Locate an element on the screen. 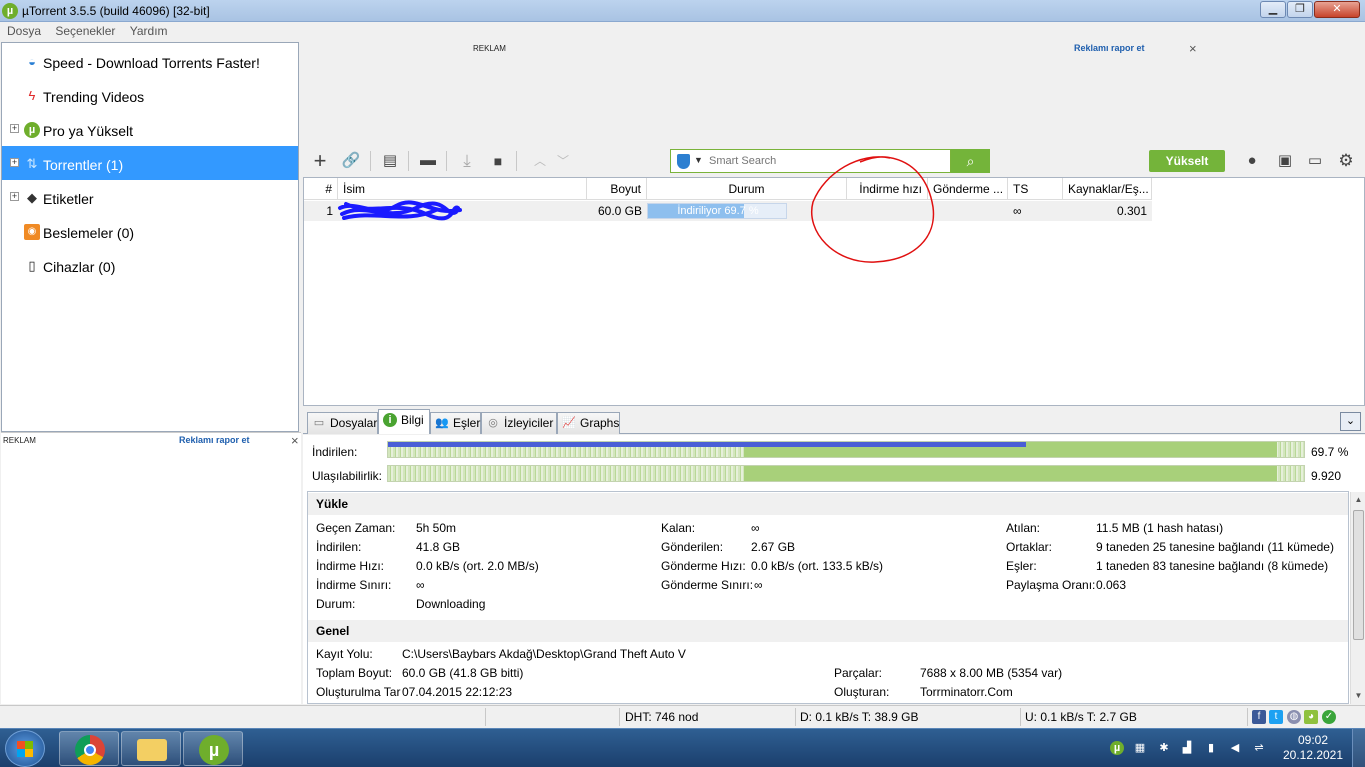  info-scrollbar: ▲ ▼ is located at coordinates (1357, 598).